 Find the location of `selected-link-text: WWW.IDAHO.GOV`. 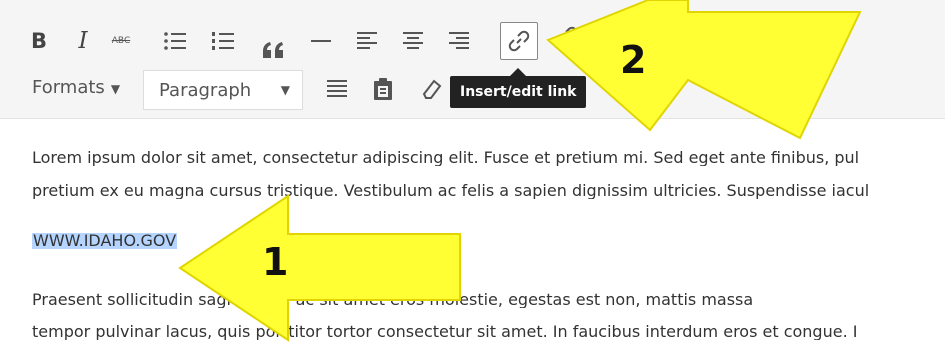

selected-link-text: WWW.IDAHO.GOV is located at coordinates (105, 241).